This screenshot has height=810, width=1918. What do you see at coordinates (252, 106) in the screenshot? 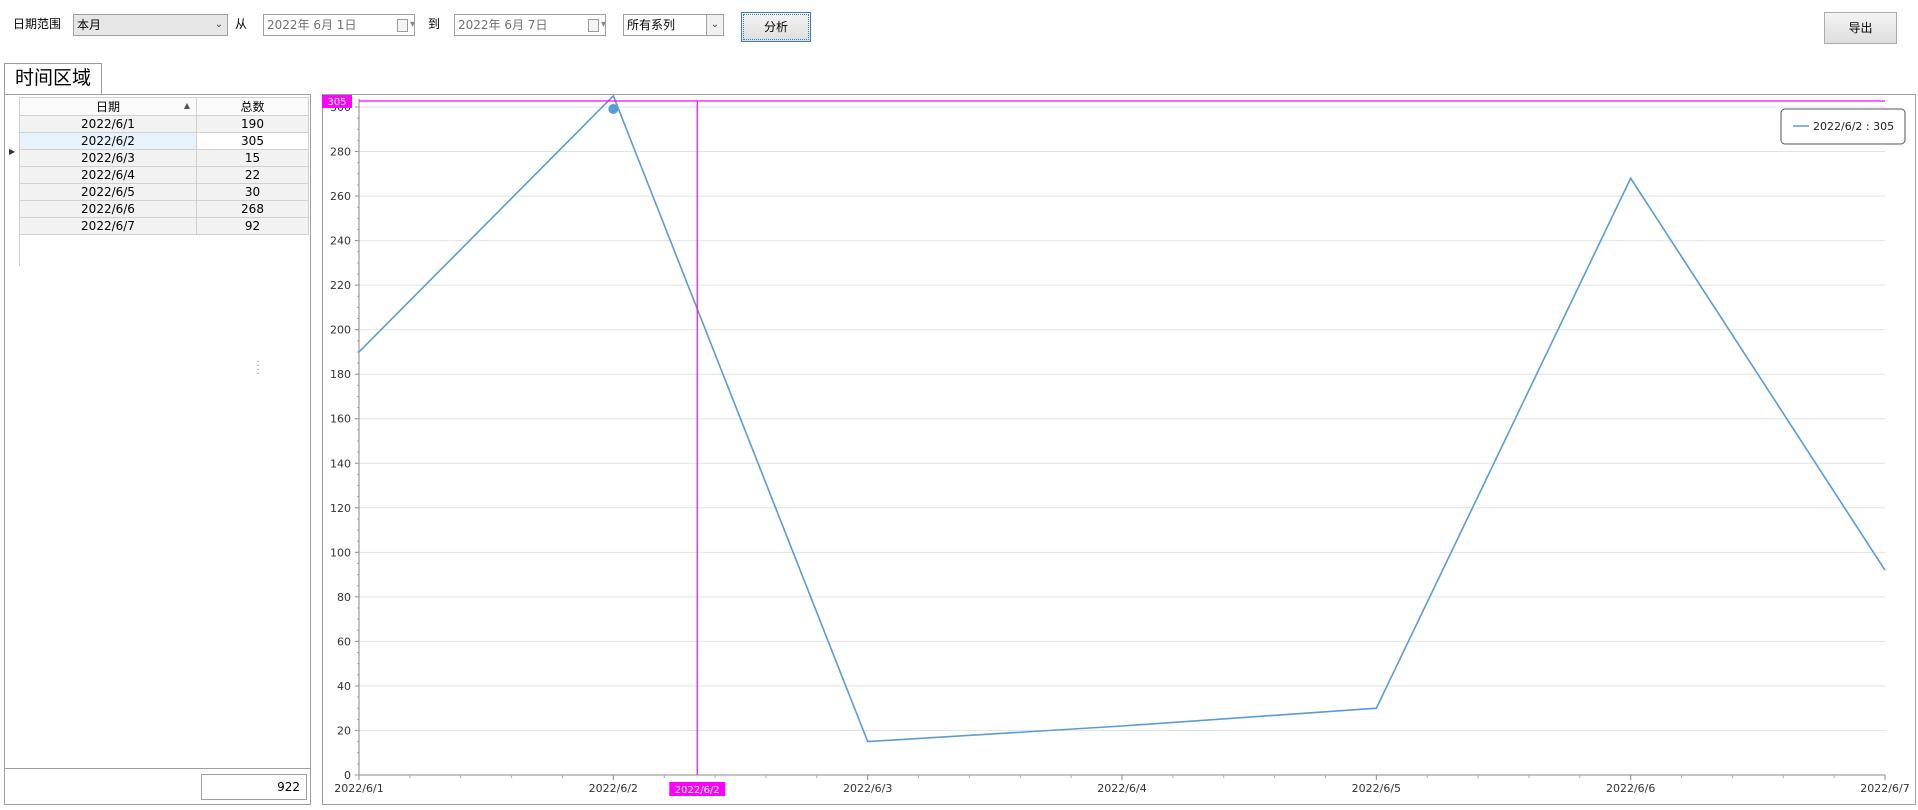
I see `column-header-total: 总数` at bounding box center [252, 106].